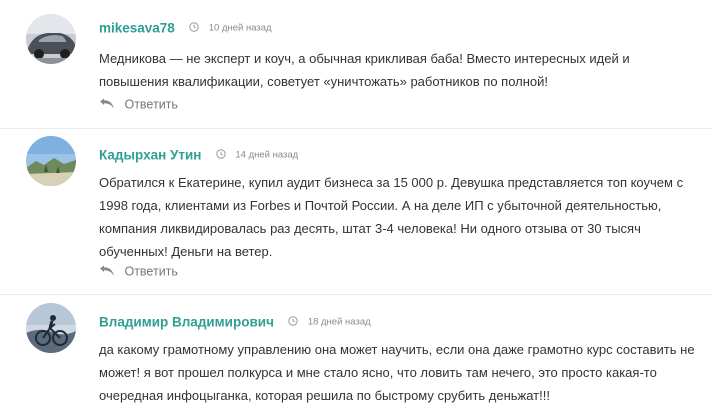 The width and height of the screenshot is (713, 413). Describe the element at coordinates (240, 27) in the screenshot. I see `comment-date: 10 дней назад` at that location.